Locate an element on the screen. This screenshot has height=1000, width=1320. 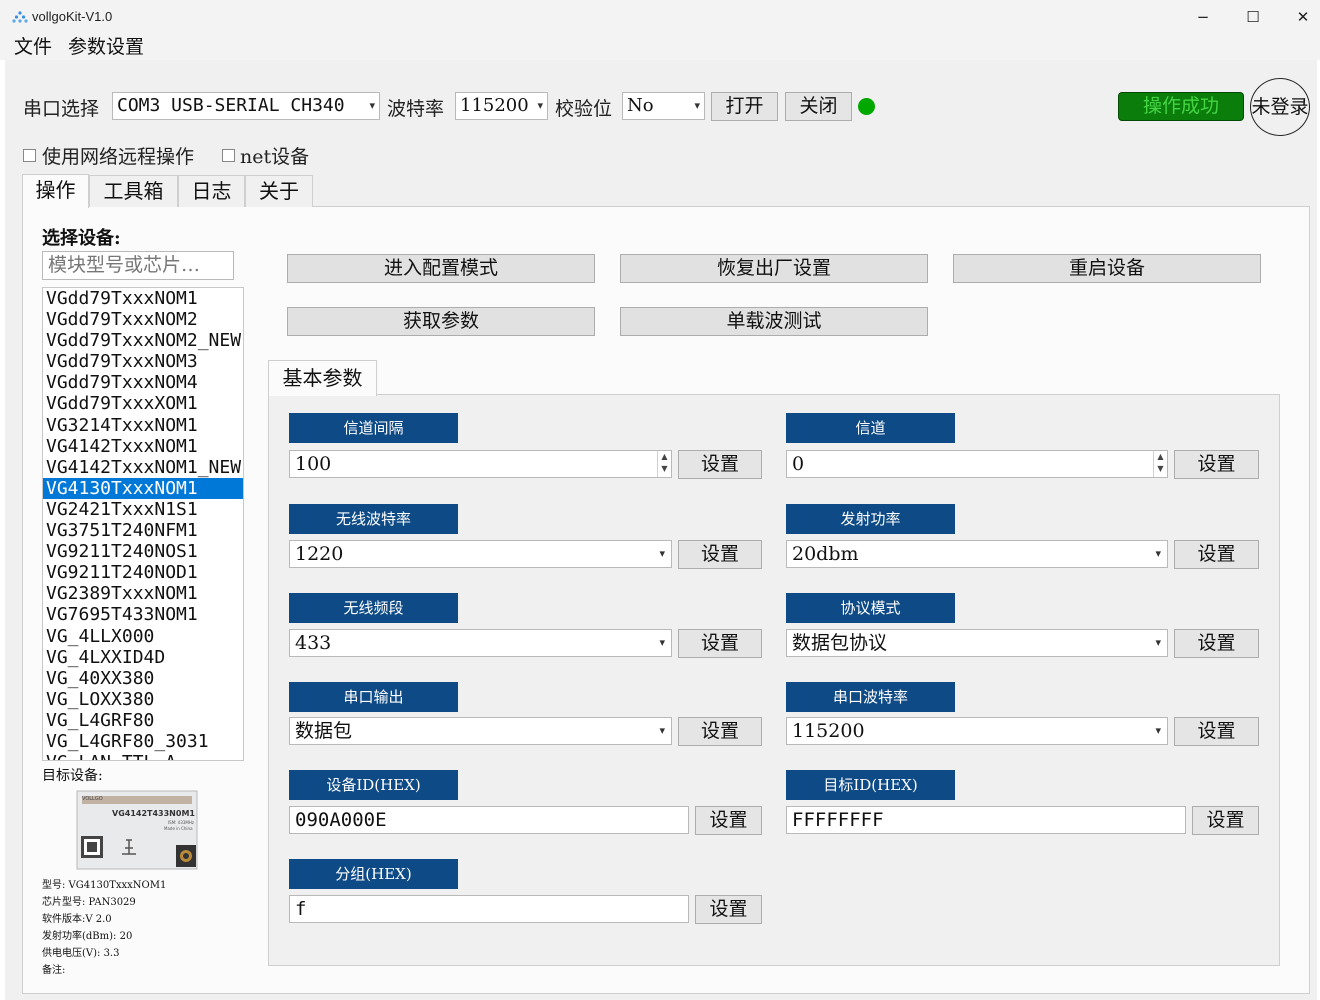
device-list-item: VG9211T240NOD1 is located at coordinates (143, 572).